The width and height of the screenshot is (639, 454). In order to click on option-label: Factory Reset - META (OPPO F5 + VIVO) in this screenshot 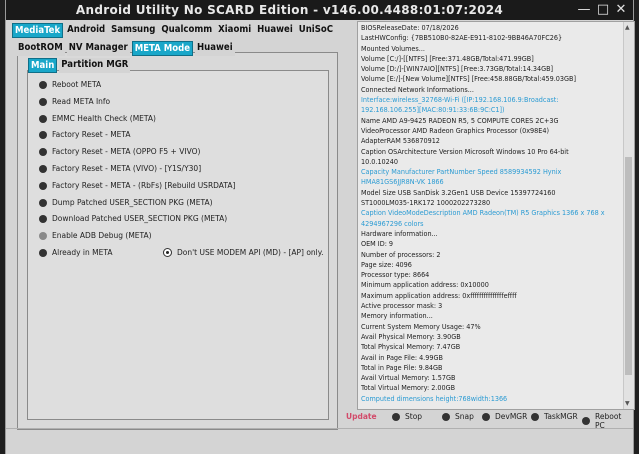, I will do `click(126, 151)`.